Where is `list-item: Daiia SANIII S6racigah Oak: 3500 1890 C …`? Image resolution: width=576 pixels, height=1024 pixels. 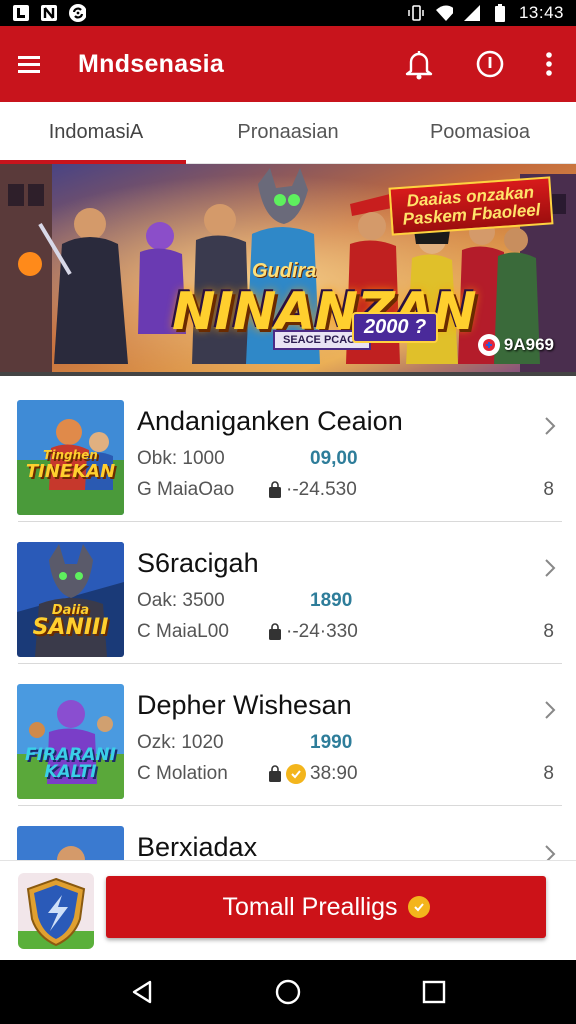
list-item: Daiia SANIII S6racigah Oak: 3500 1890 C … is located at coordinates (288, 593).